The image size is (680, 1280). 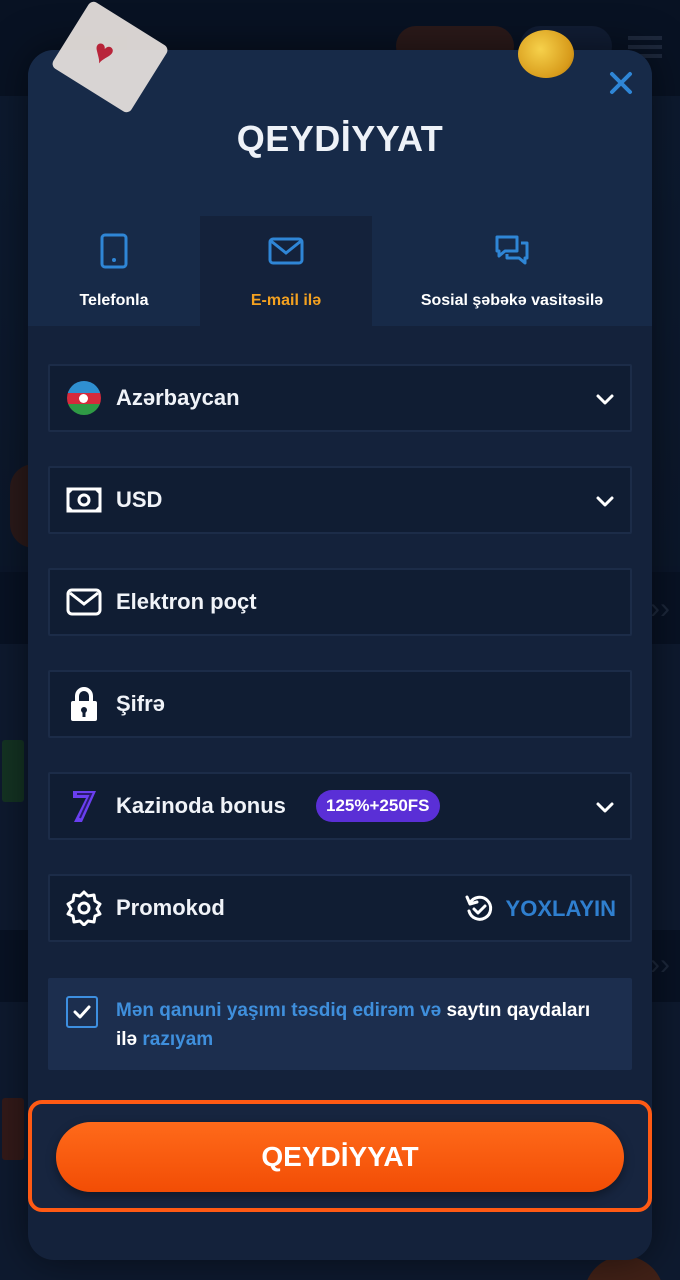 What do you see at coordinates (340, 138) in the screenshot?
I see `modal-title: QEYDİYYAT` at bounding box center [340, 138].